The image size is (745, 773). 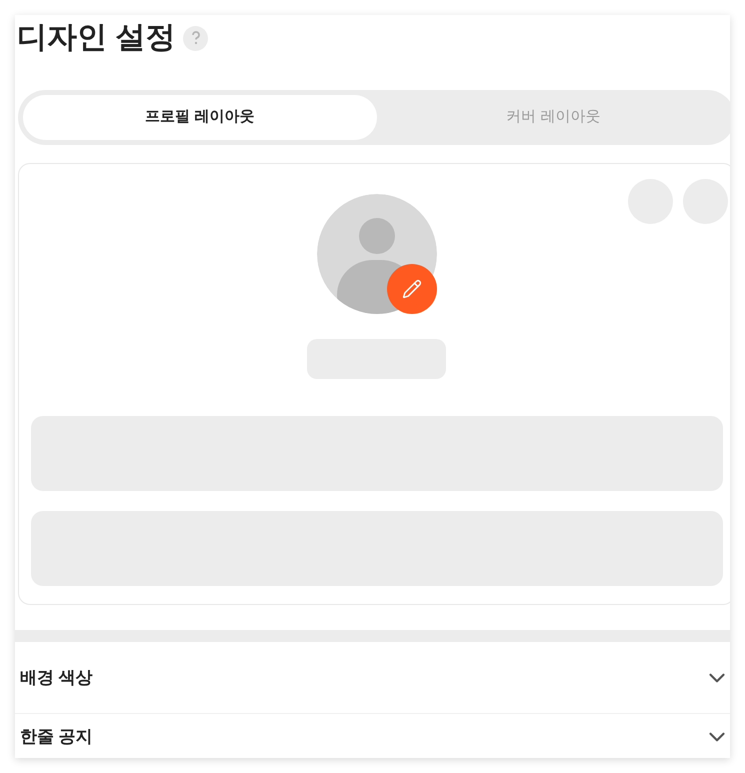 What do you see at coordinates (96, 38) in the screenshot?
I see `page-title: 디자인 설정` at bounding box center [96, 38].